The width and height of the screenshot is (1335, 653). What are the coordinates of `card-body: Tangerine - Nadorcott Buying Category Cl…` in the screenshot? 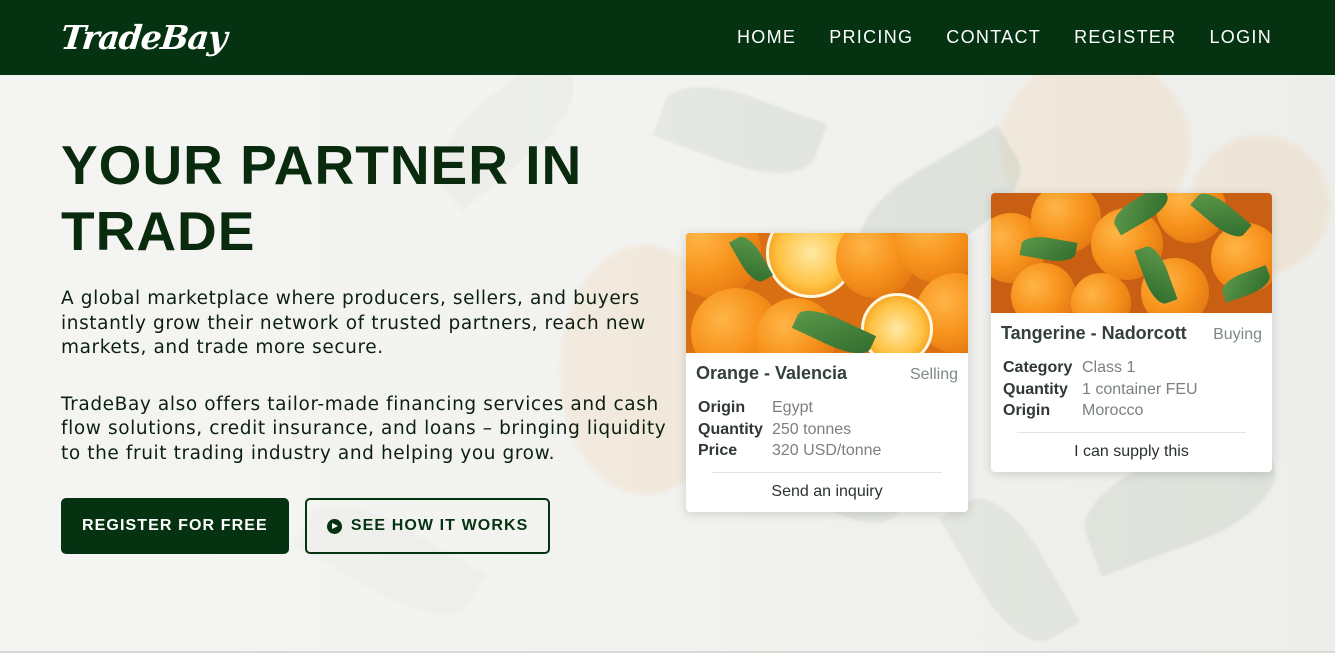 It's located at (1131, 367).